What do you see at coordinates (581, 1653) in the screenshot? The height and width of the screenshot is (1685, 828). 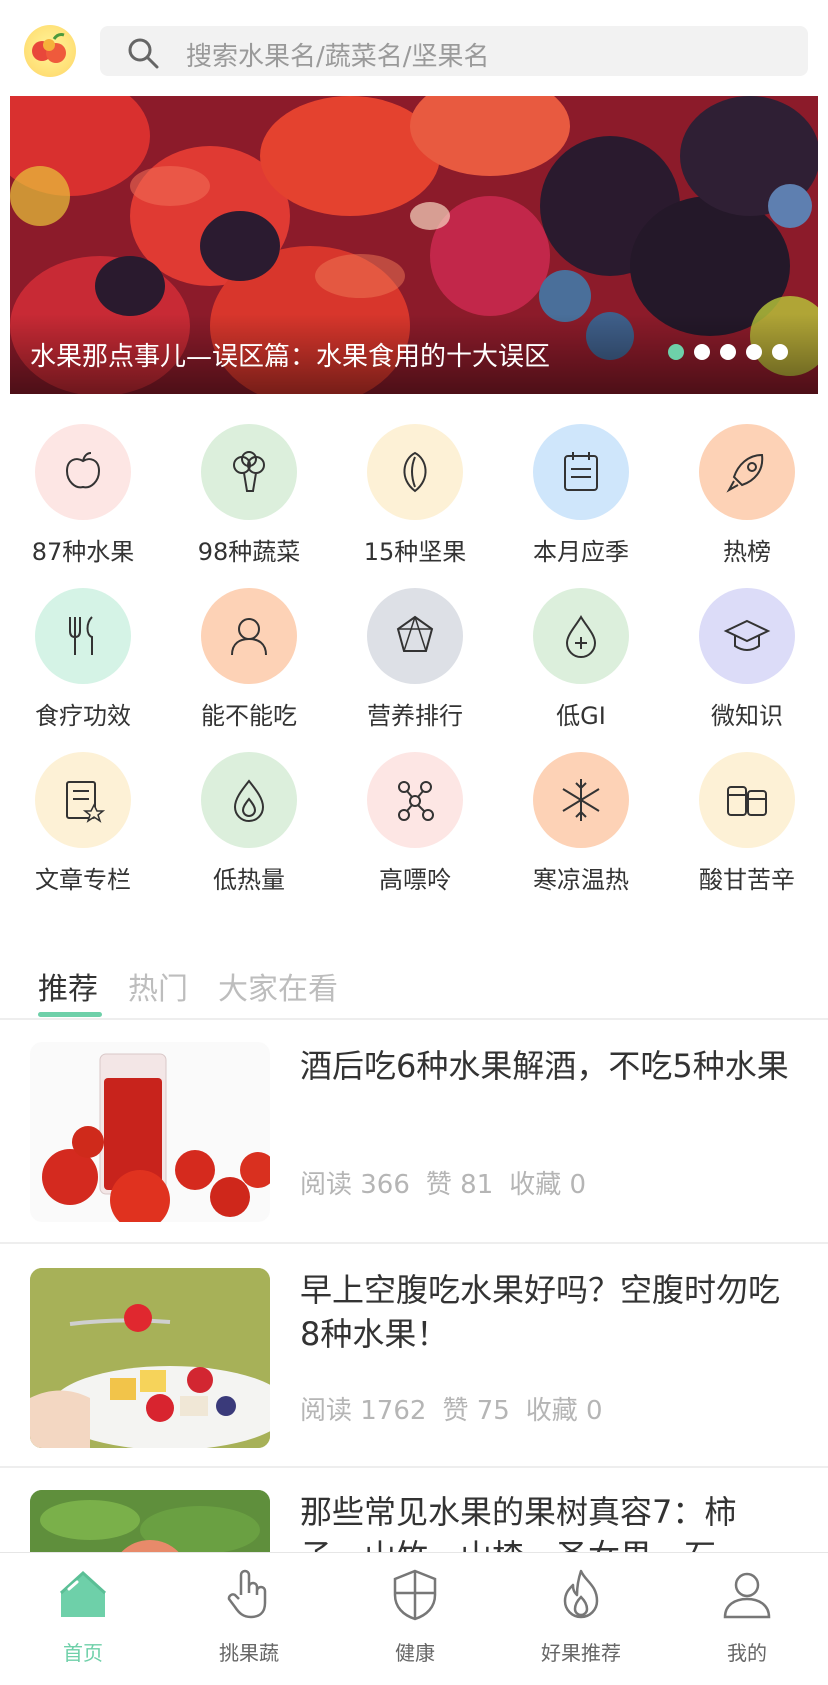 I see `nav-label: 好果推荐` at bounding box center [581, 1653].